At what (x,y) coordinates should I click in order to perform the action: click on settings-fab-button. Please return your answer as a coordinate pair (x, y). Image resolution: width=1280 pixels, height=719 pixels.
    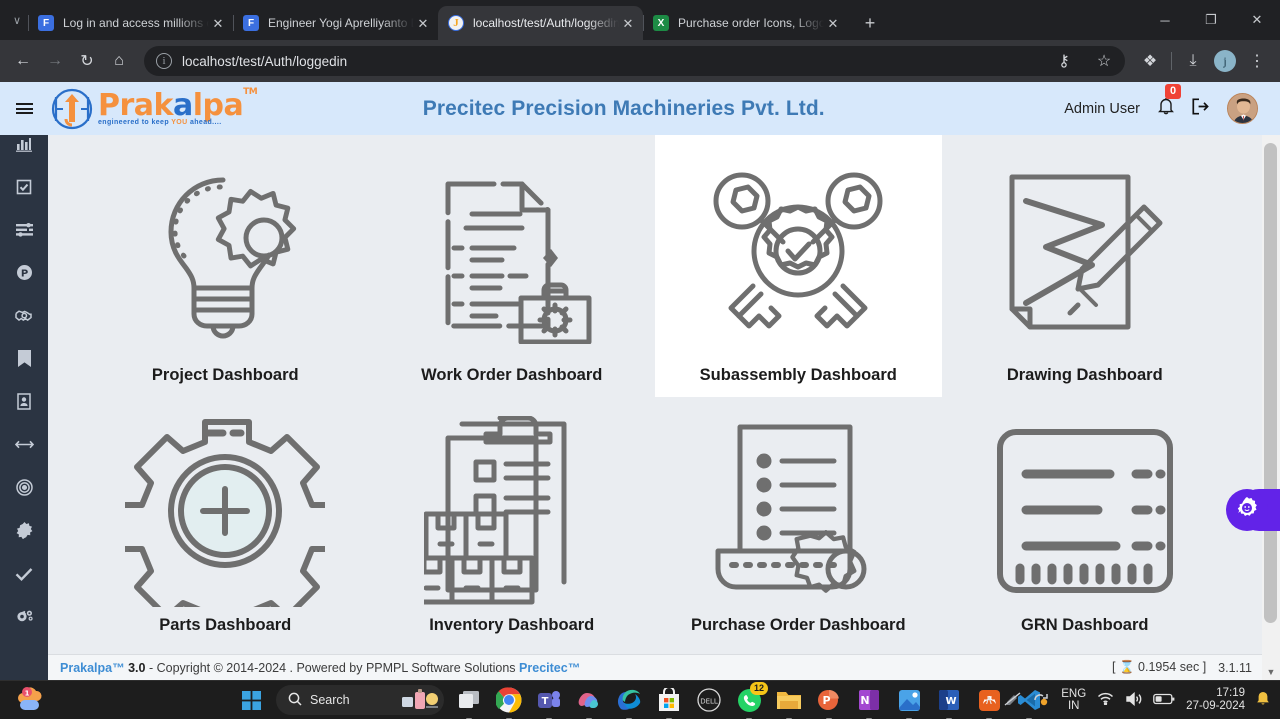
    Looking at the image, I should click on (1247, 510).